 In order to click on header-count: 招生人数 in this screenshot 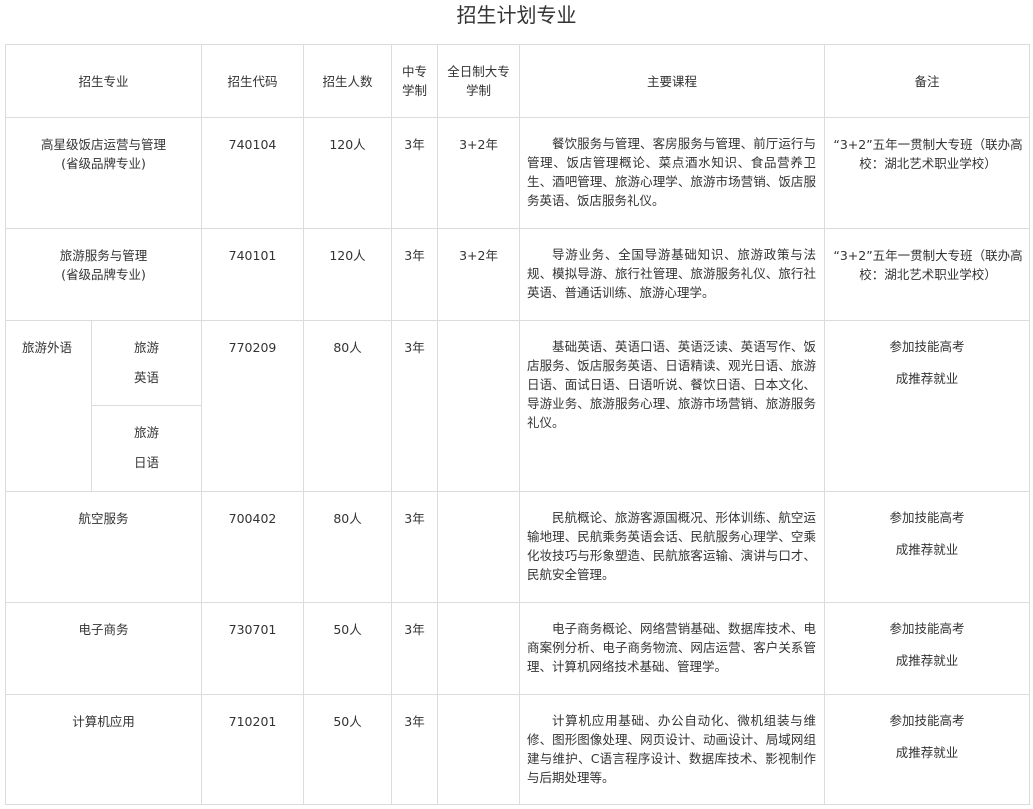, I will do `click(348, 81)`.